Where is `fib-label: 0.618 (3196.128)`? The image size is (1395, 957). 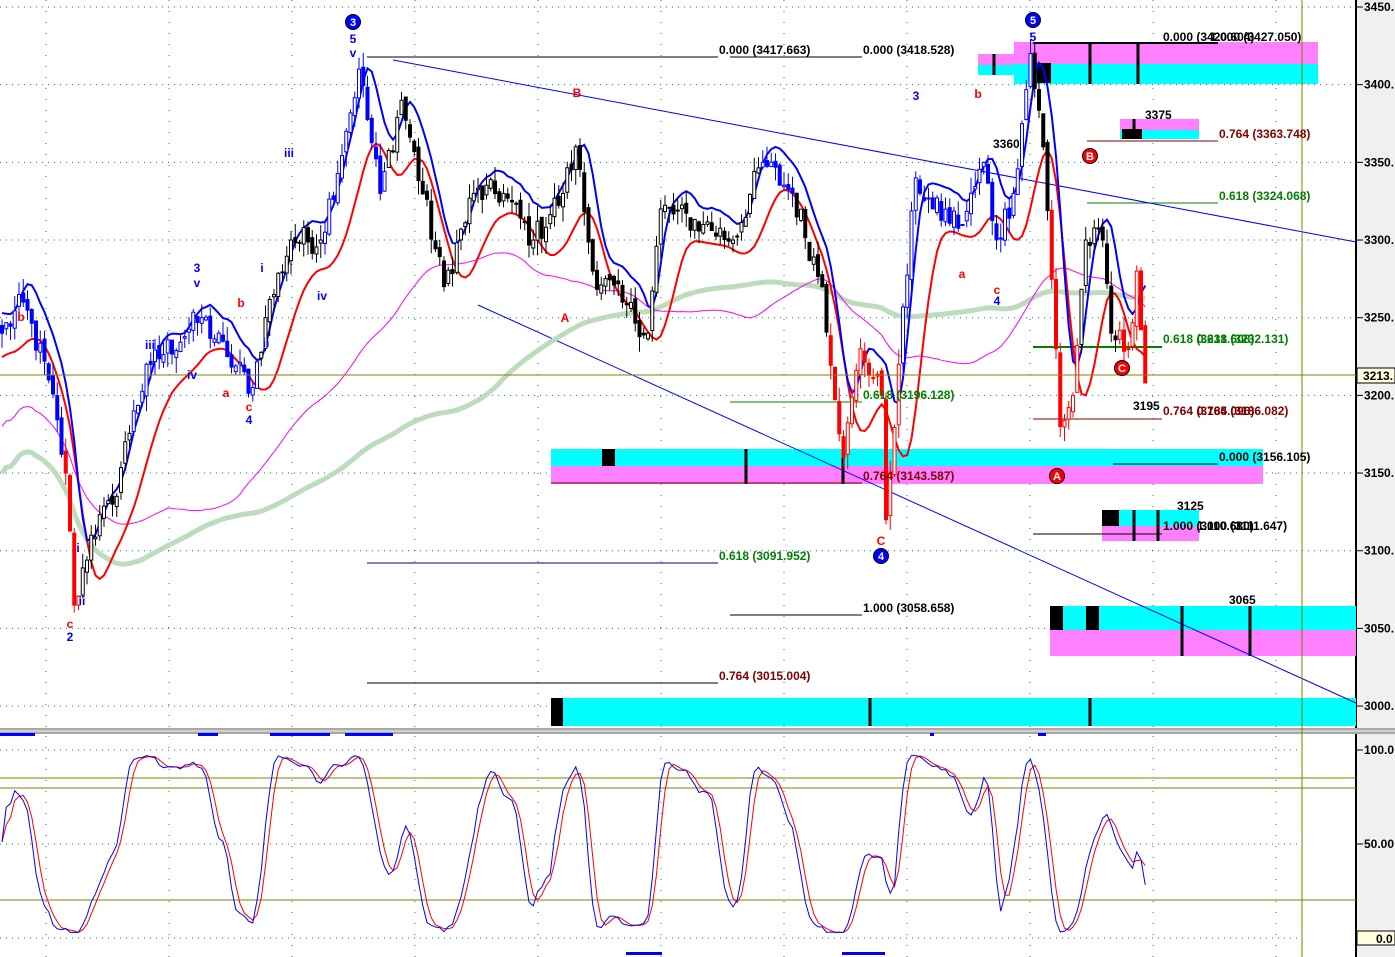 fib-label: 0.618 (3196.128) is located at coordinates (908, 395).